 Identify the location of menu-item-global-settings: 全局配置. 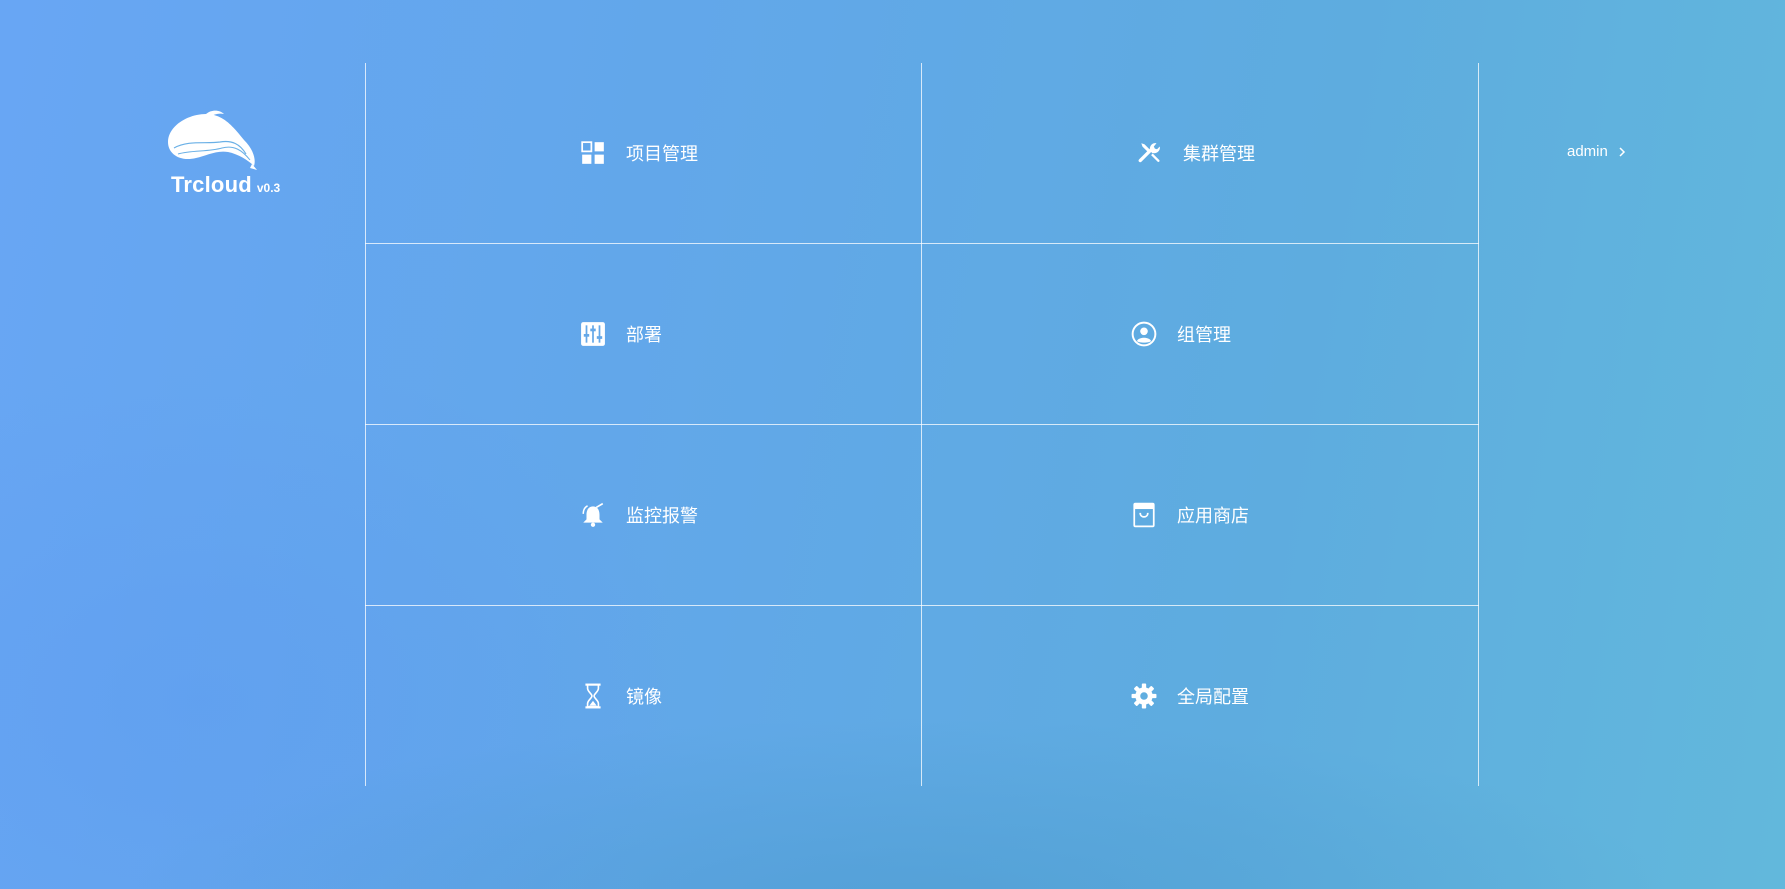
(1199, 696).